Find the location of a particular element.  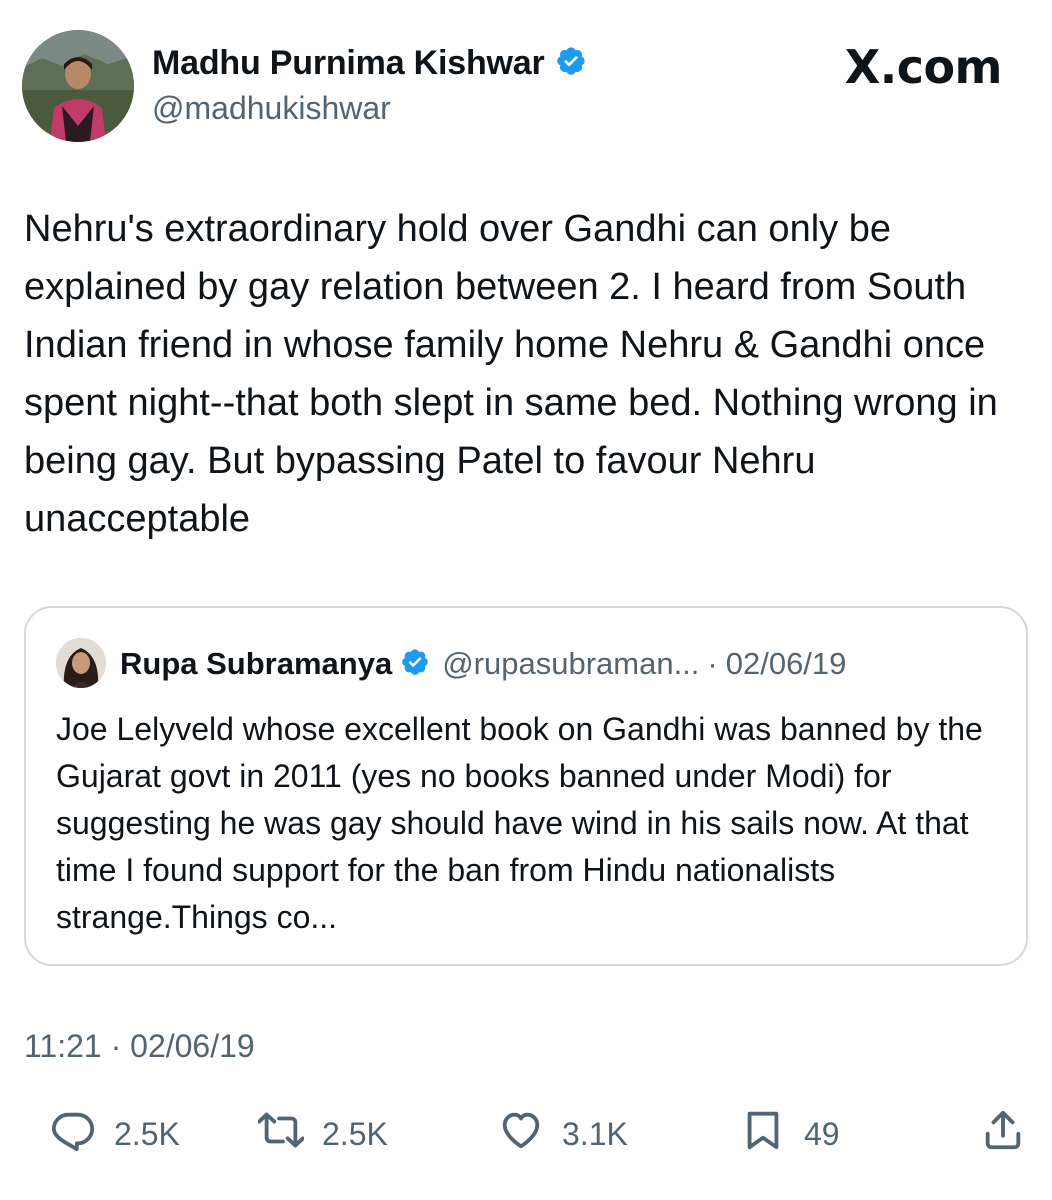

reply-icon is located at coordinates (73, 1134).